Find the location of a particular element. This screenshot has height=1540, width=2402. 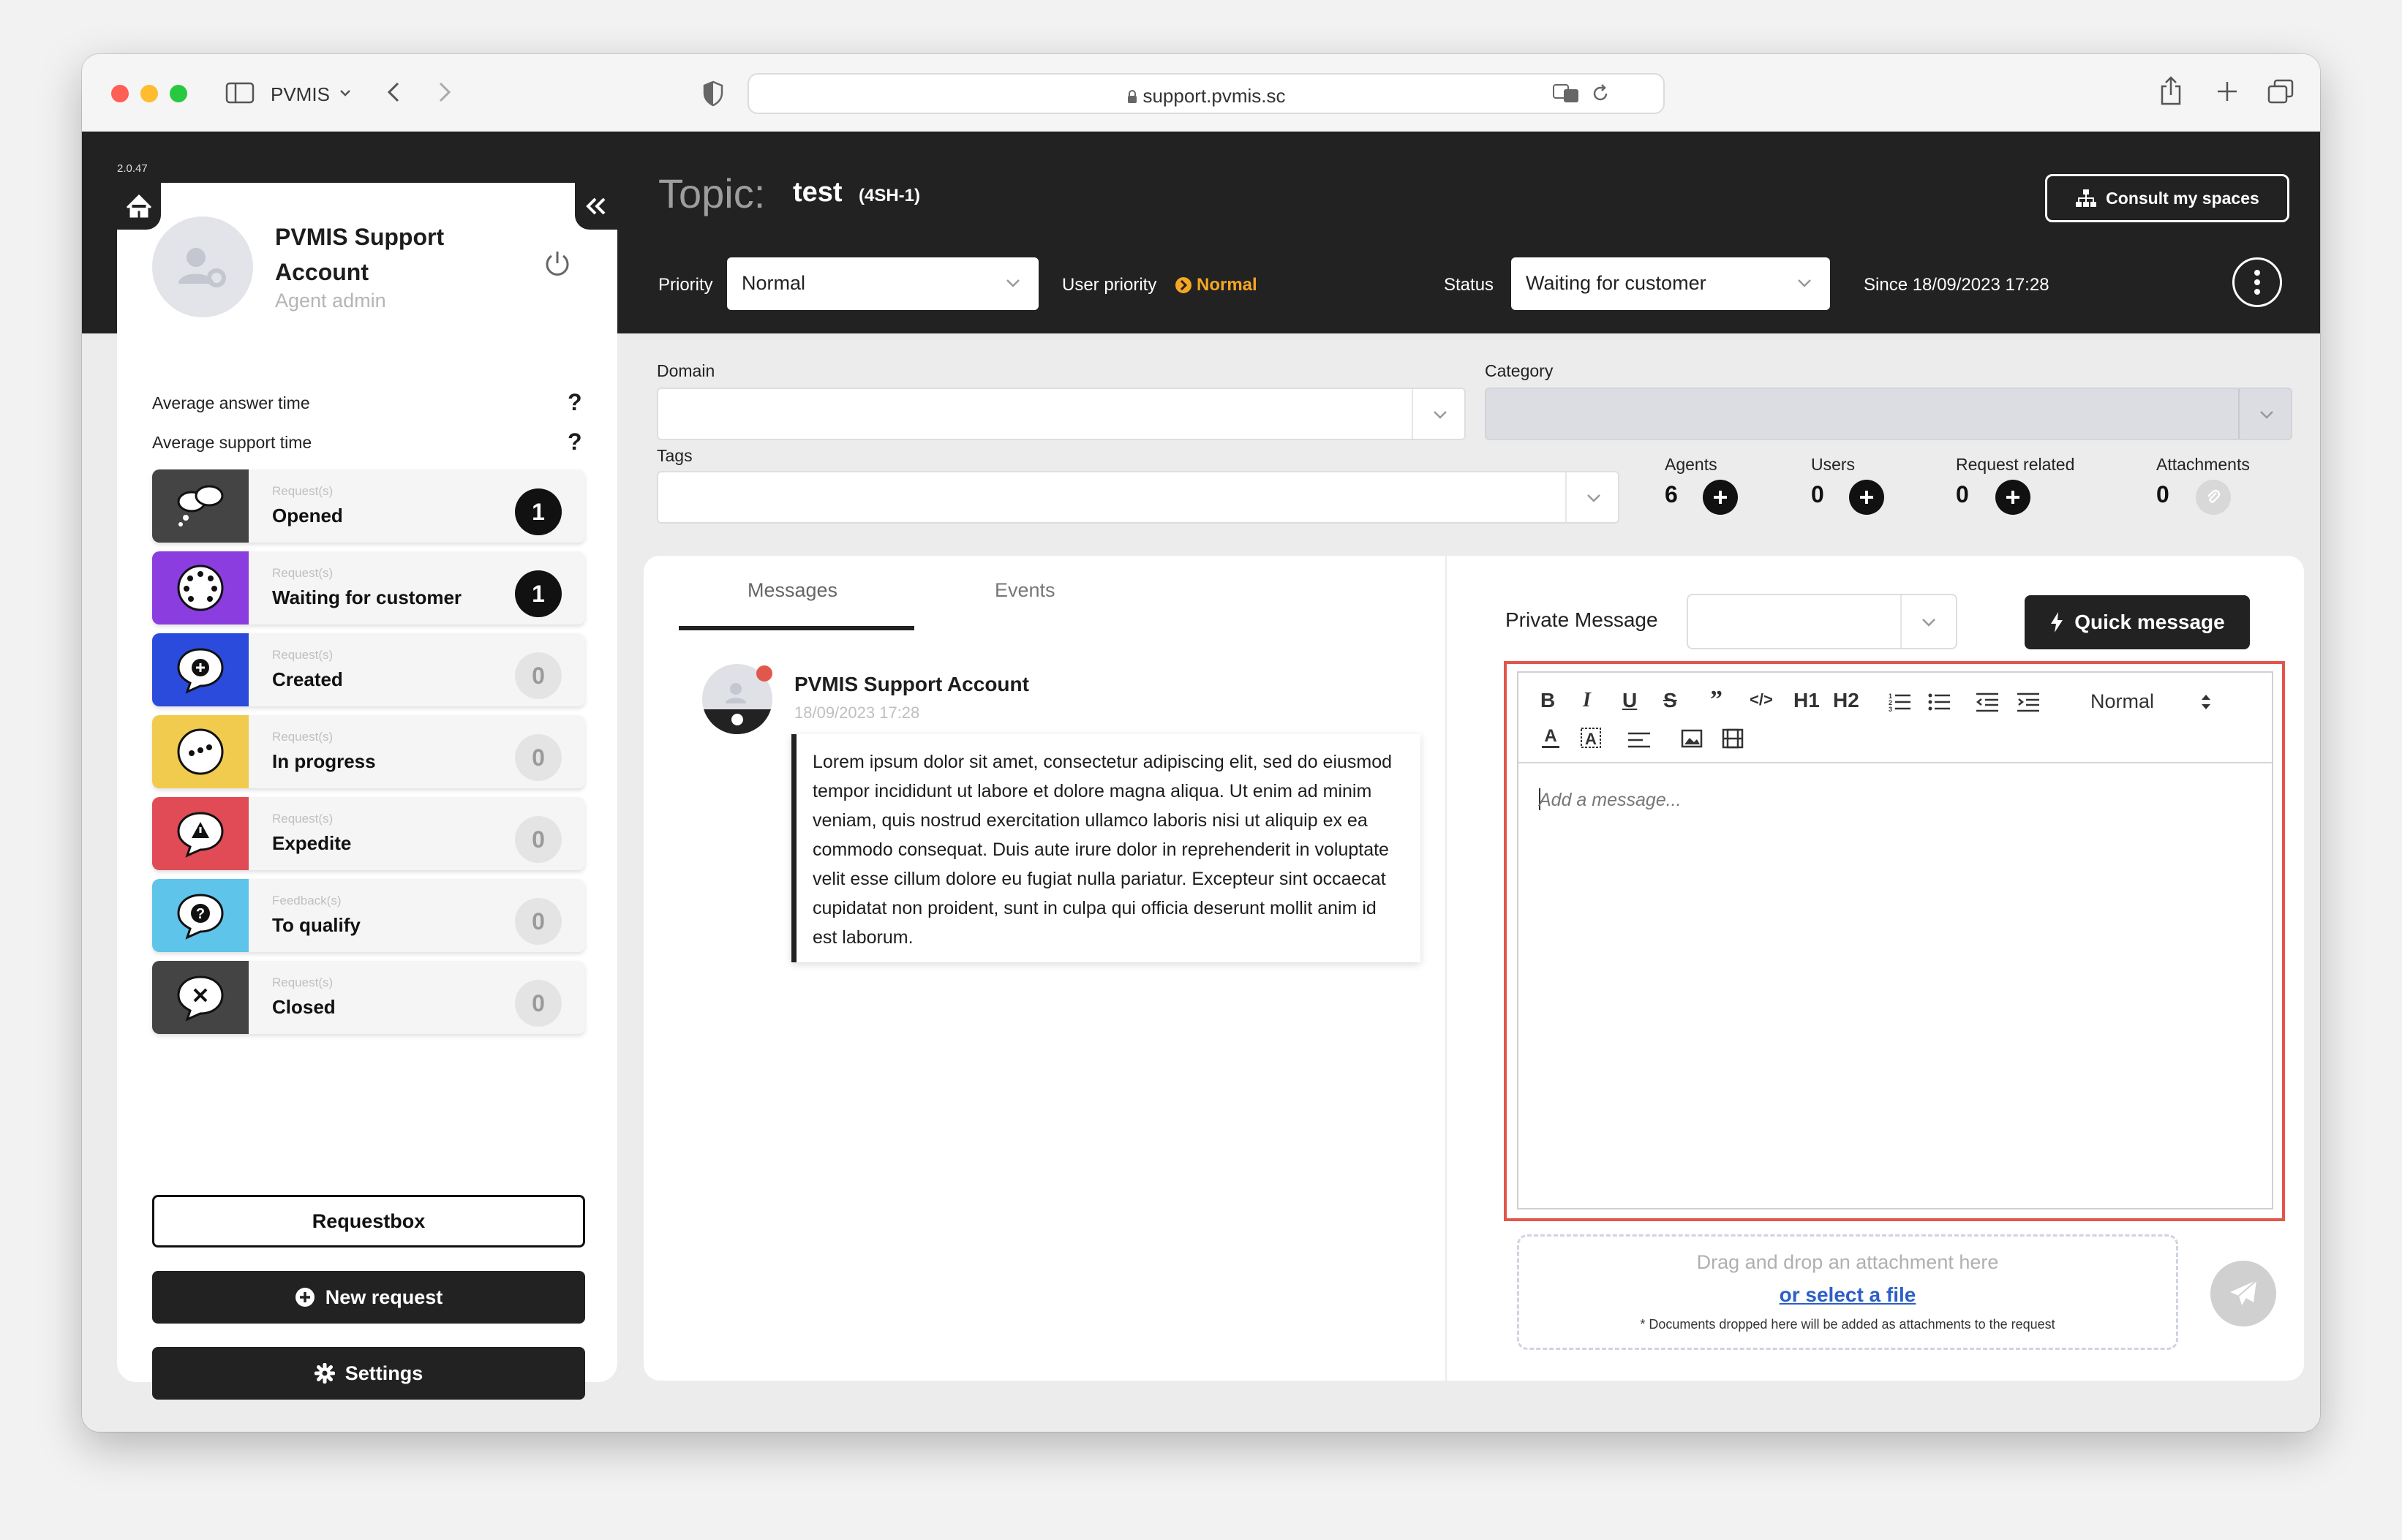

stat-title: Opened is located at coordinates (307, 515).